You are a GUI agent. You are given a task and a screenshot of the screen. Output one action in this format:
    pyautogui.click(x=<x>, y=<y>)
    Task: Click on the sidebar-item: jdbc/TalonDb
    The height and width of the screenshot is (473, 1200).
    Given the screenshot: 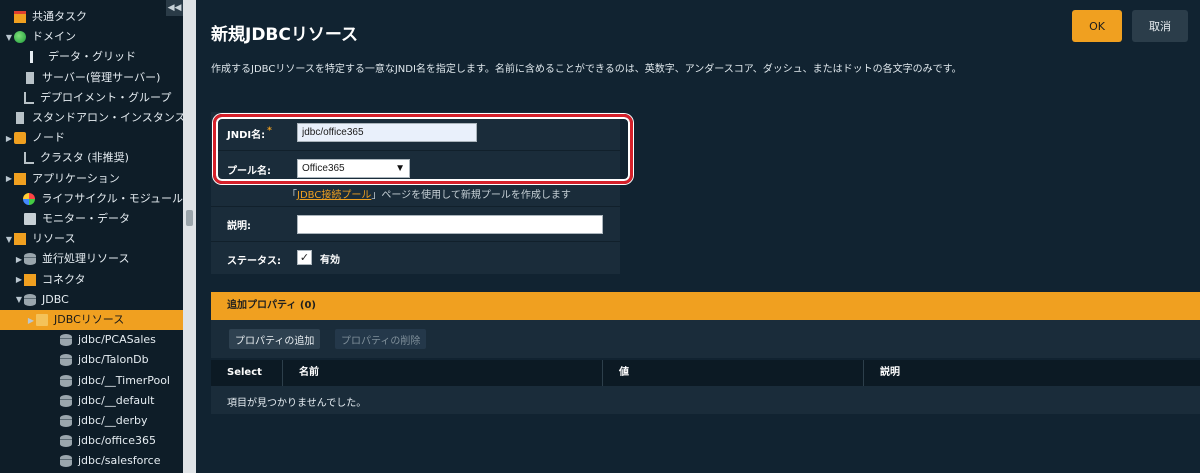 What is the action you would take?
    pyautogui.click(x=91, y=360)
    